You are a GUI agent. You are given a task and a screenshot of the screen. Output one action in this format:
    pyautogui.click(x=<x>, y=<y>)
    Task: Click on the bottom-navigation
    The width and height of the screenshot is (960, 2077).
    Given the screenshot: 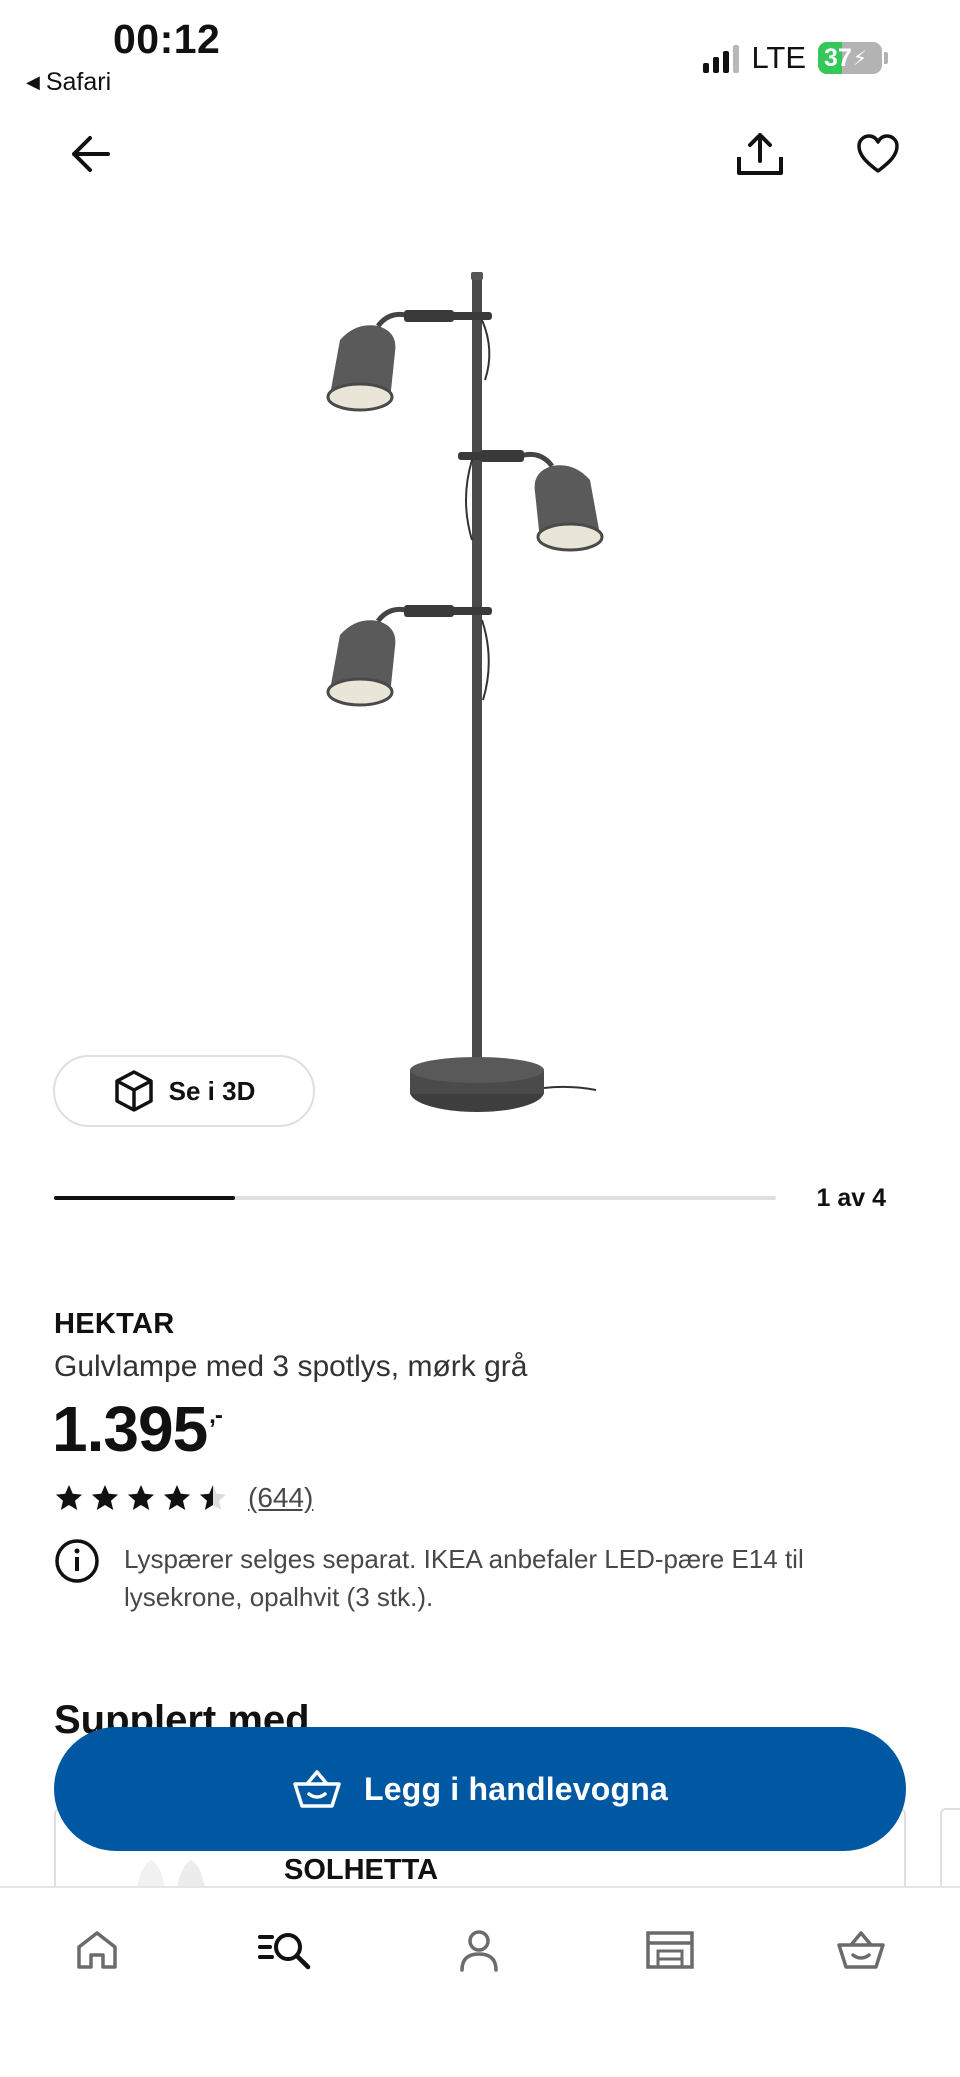 What is the action you would take?
    pyautogui.click(x=480, y=1981)
    